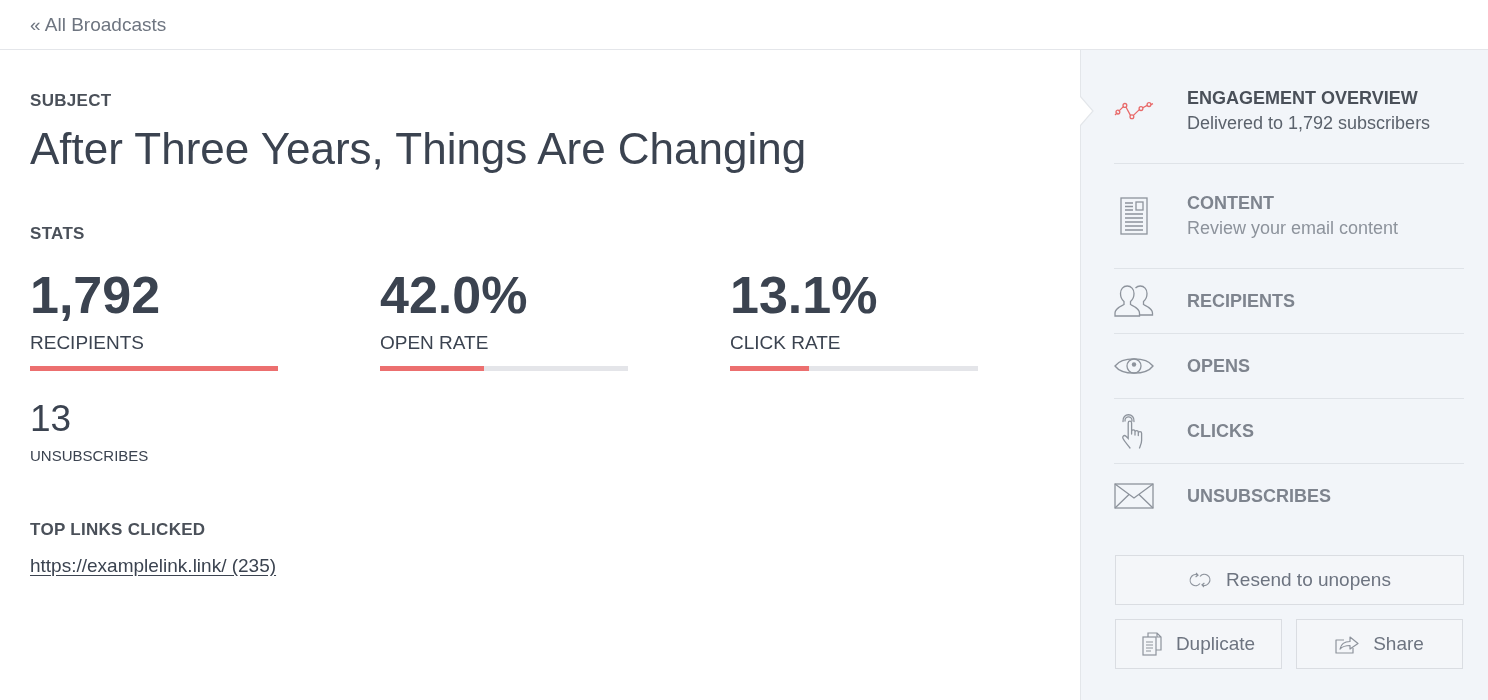  What do you see at coordinates (804, 295) in the screenshot?
I see `stat-value: 13.1%` at bounding box center [804, 295].